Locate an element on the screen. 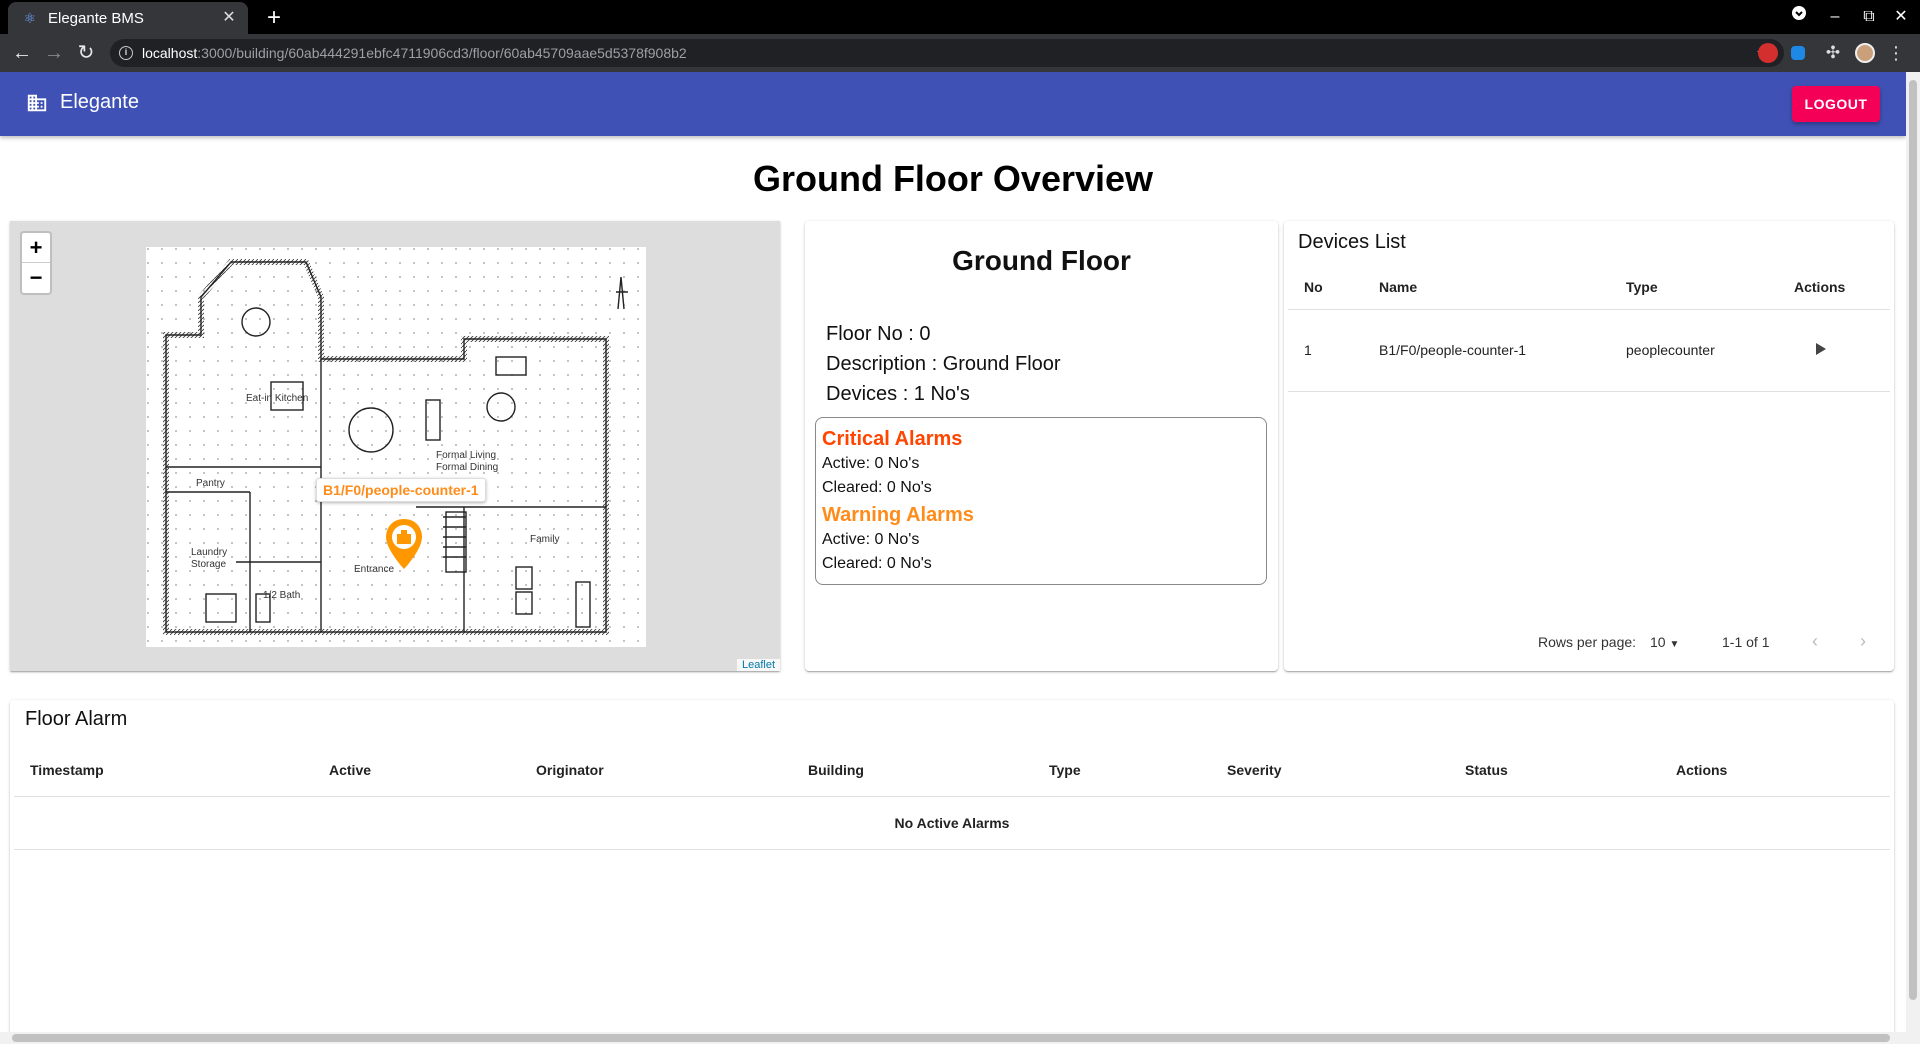 This screenshot has height=1044, width=1920. column-header-active: Active is located at coordinates (416, 770).